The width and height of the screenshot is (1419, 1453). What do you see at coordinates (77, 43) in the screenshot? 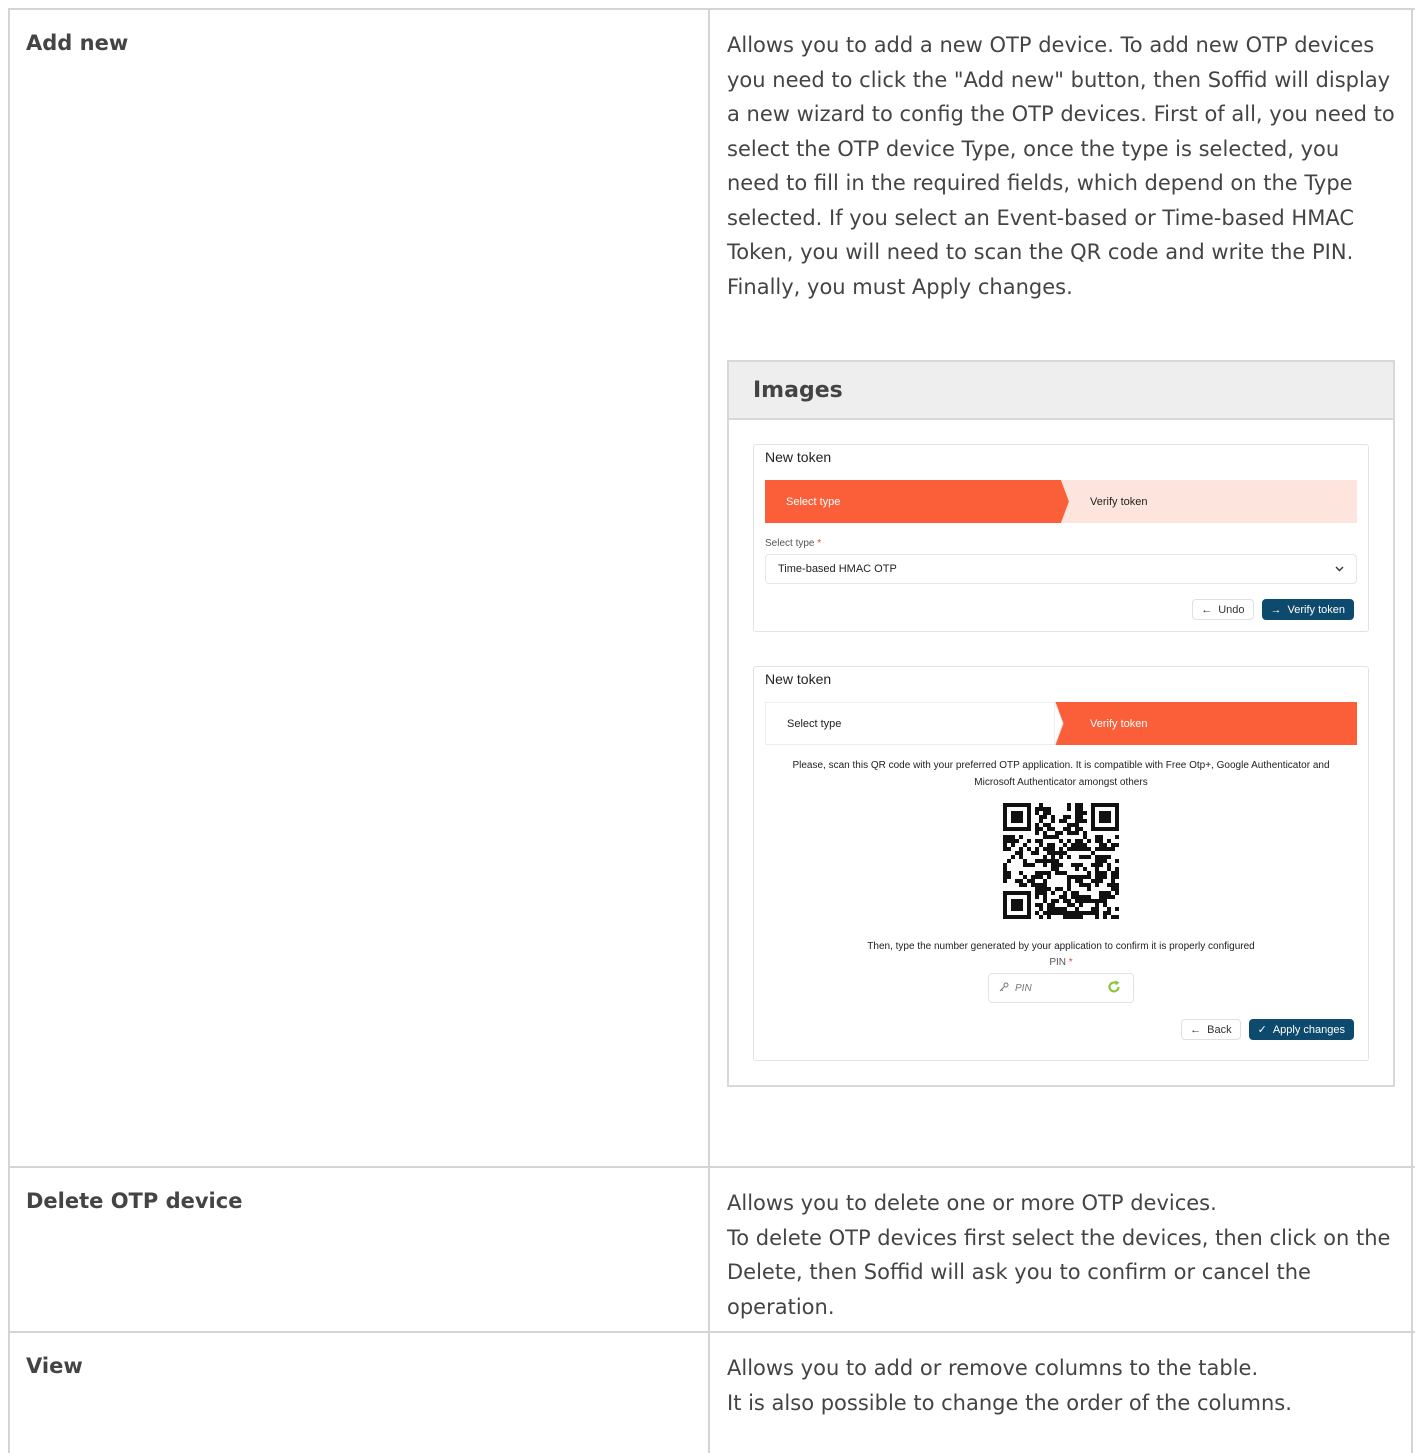
I see `term-add-new: Add new` at bounding box center [77, 43].